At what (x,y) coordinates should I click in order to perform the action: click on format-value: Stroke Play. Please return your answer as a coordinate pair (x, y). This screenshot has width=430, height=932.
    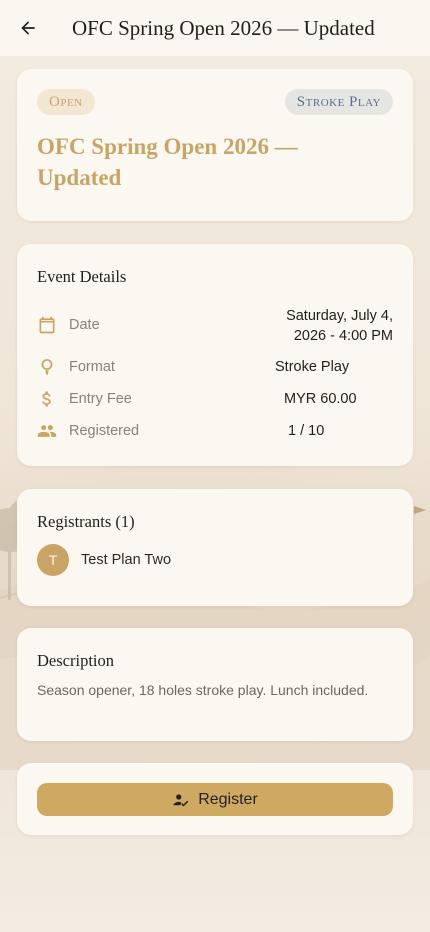
    Looking at the image, I should click on (312, 367).